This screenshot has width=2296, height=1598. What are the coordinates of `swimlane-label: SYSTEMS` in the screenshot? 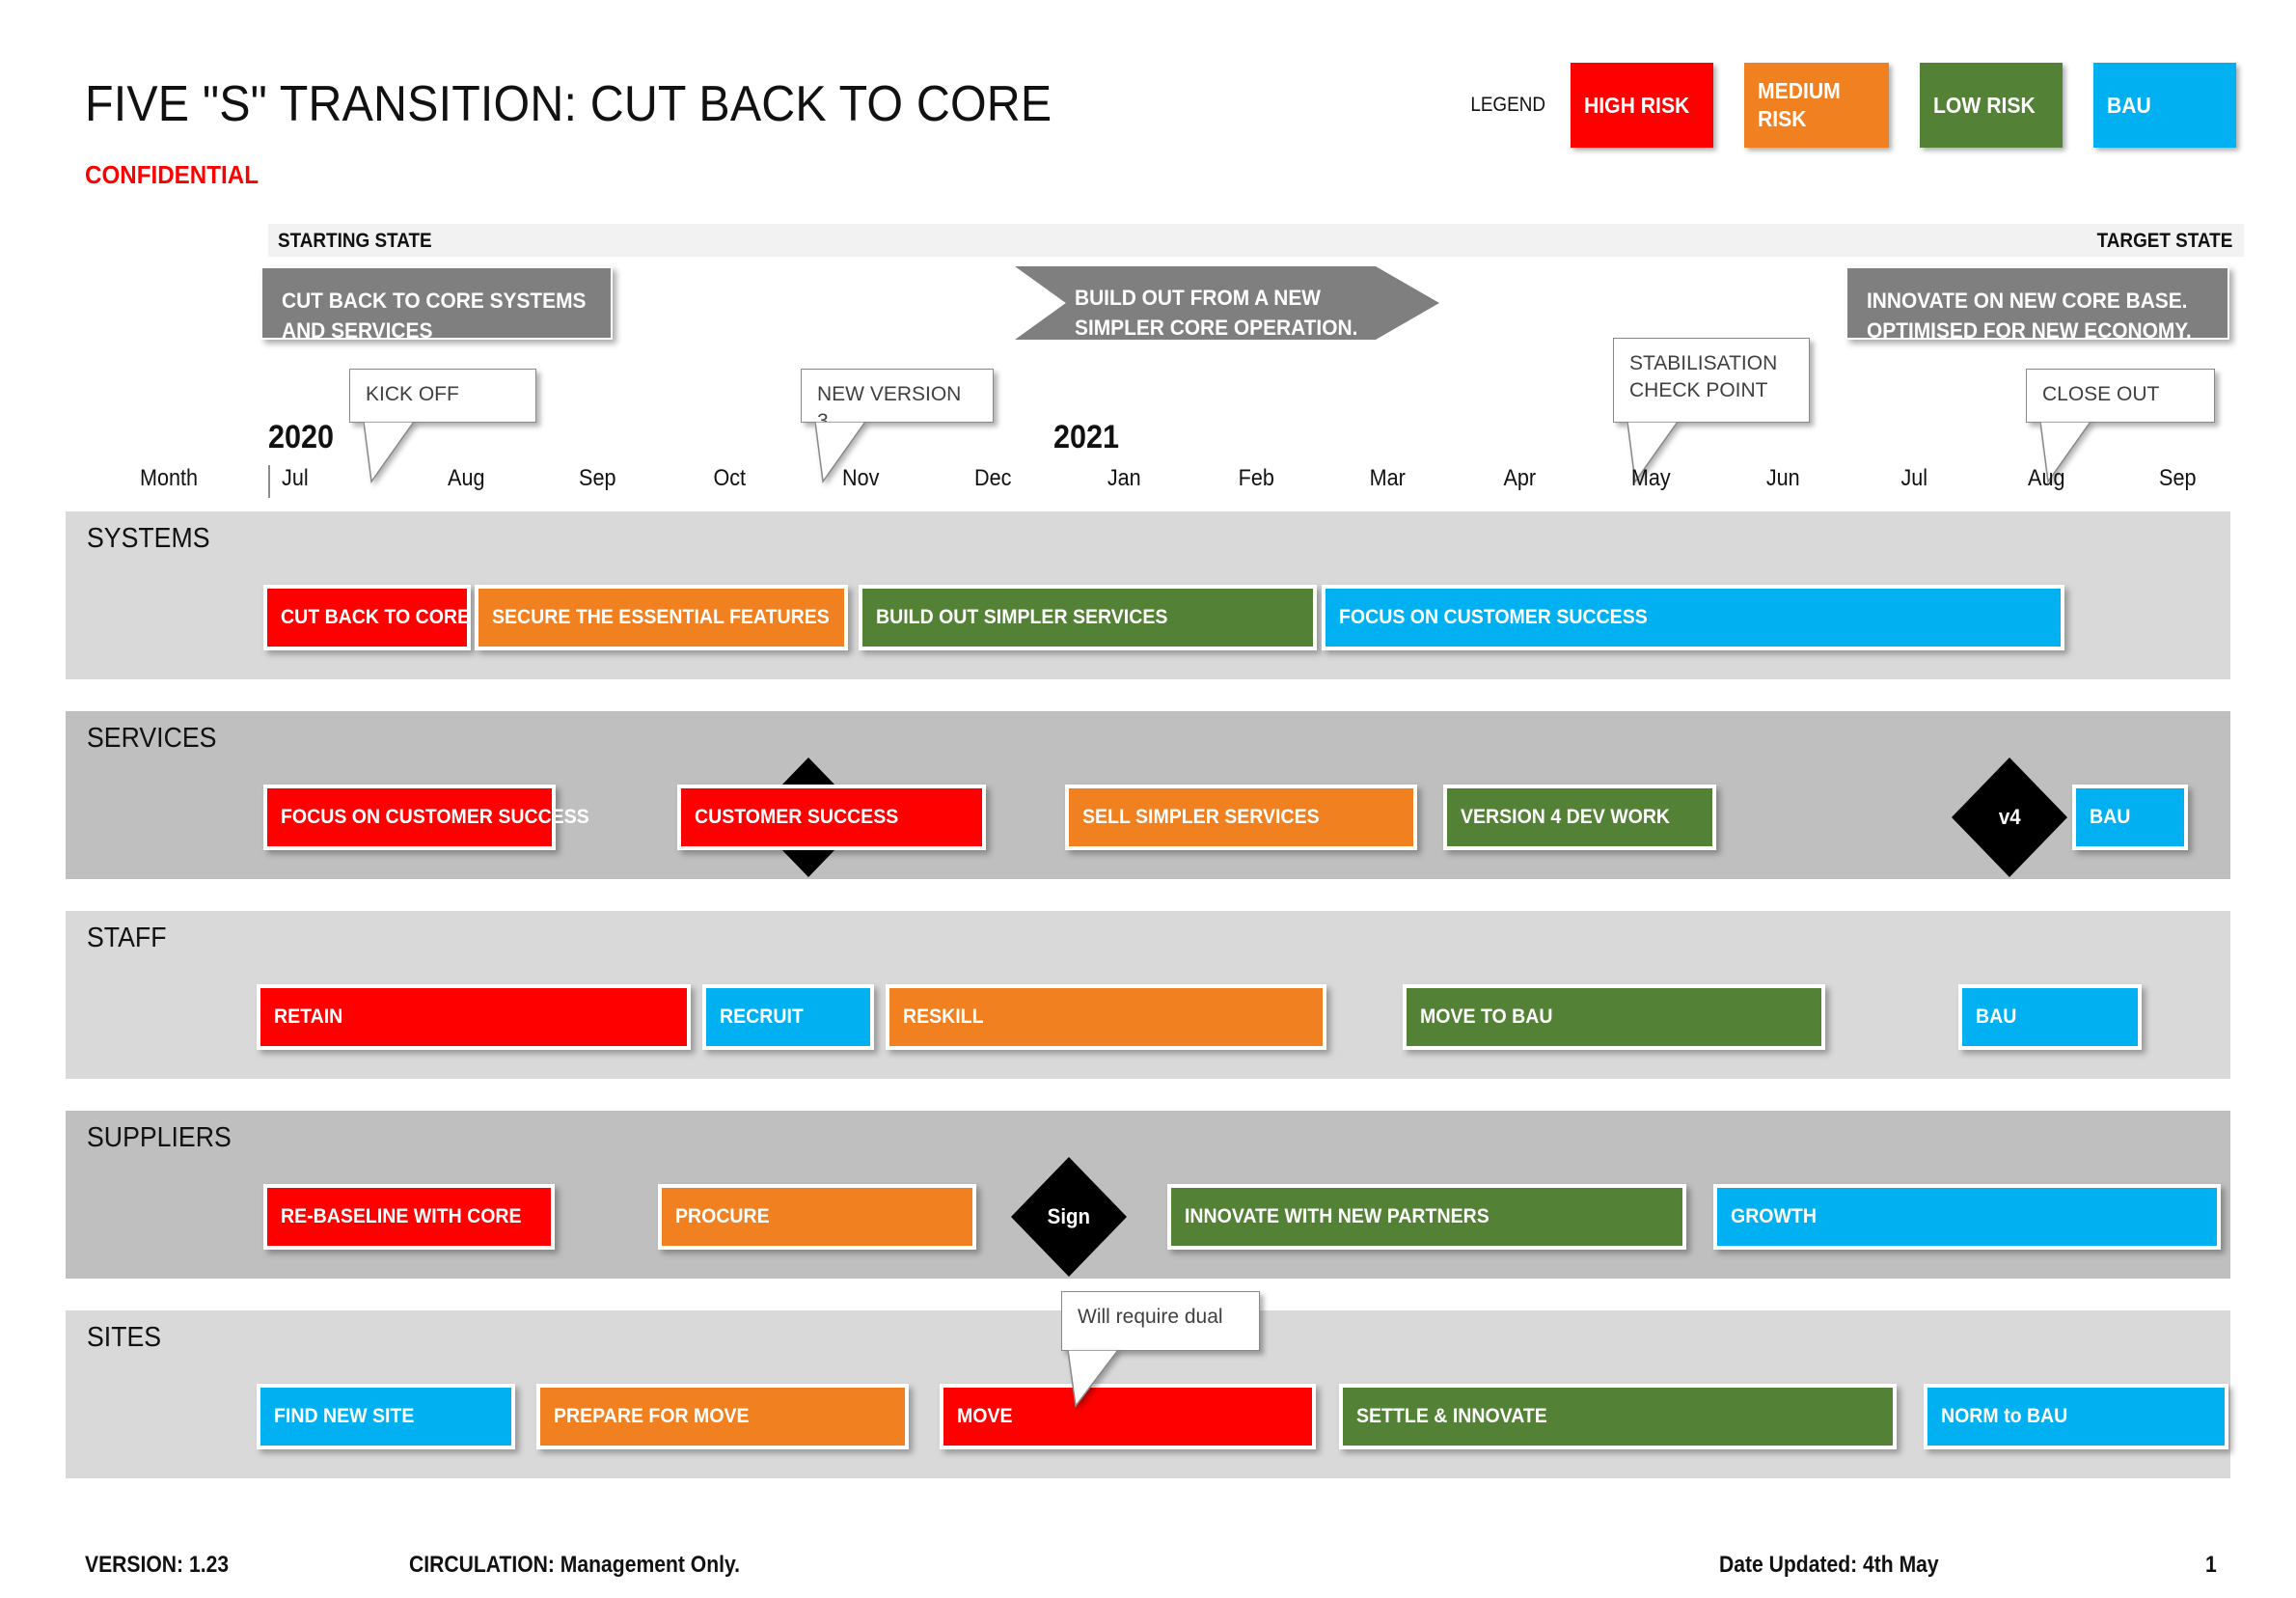 It's located at (148, 538).